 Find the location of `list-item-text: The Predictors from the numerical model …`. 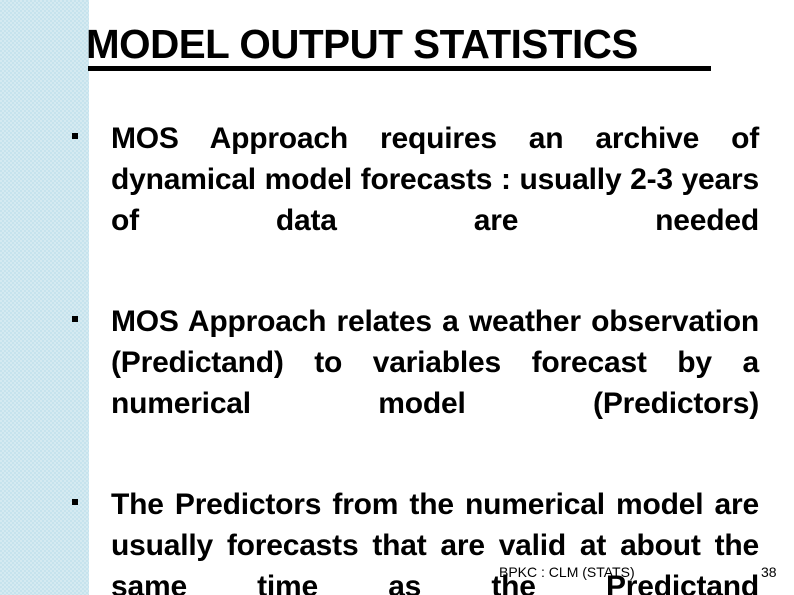

list-item-text: The Predictors from the numerical model … is located at coordinates (435, 541).